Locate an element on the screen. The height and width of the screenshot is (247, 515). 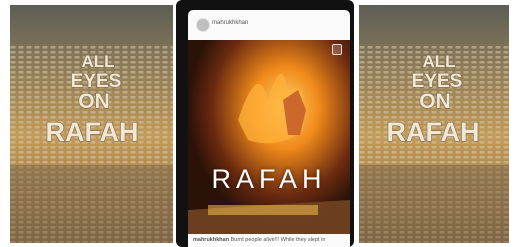
post-header: mahrukhkhan is located at coordinates (269, 25).